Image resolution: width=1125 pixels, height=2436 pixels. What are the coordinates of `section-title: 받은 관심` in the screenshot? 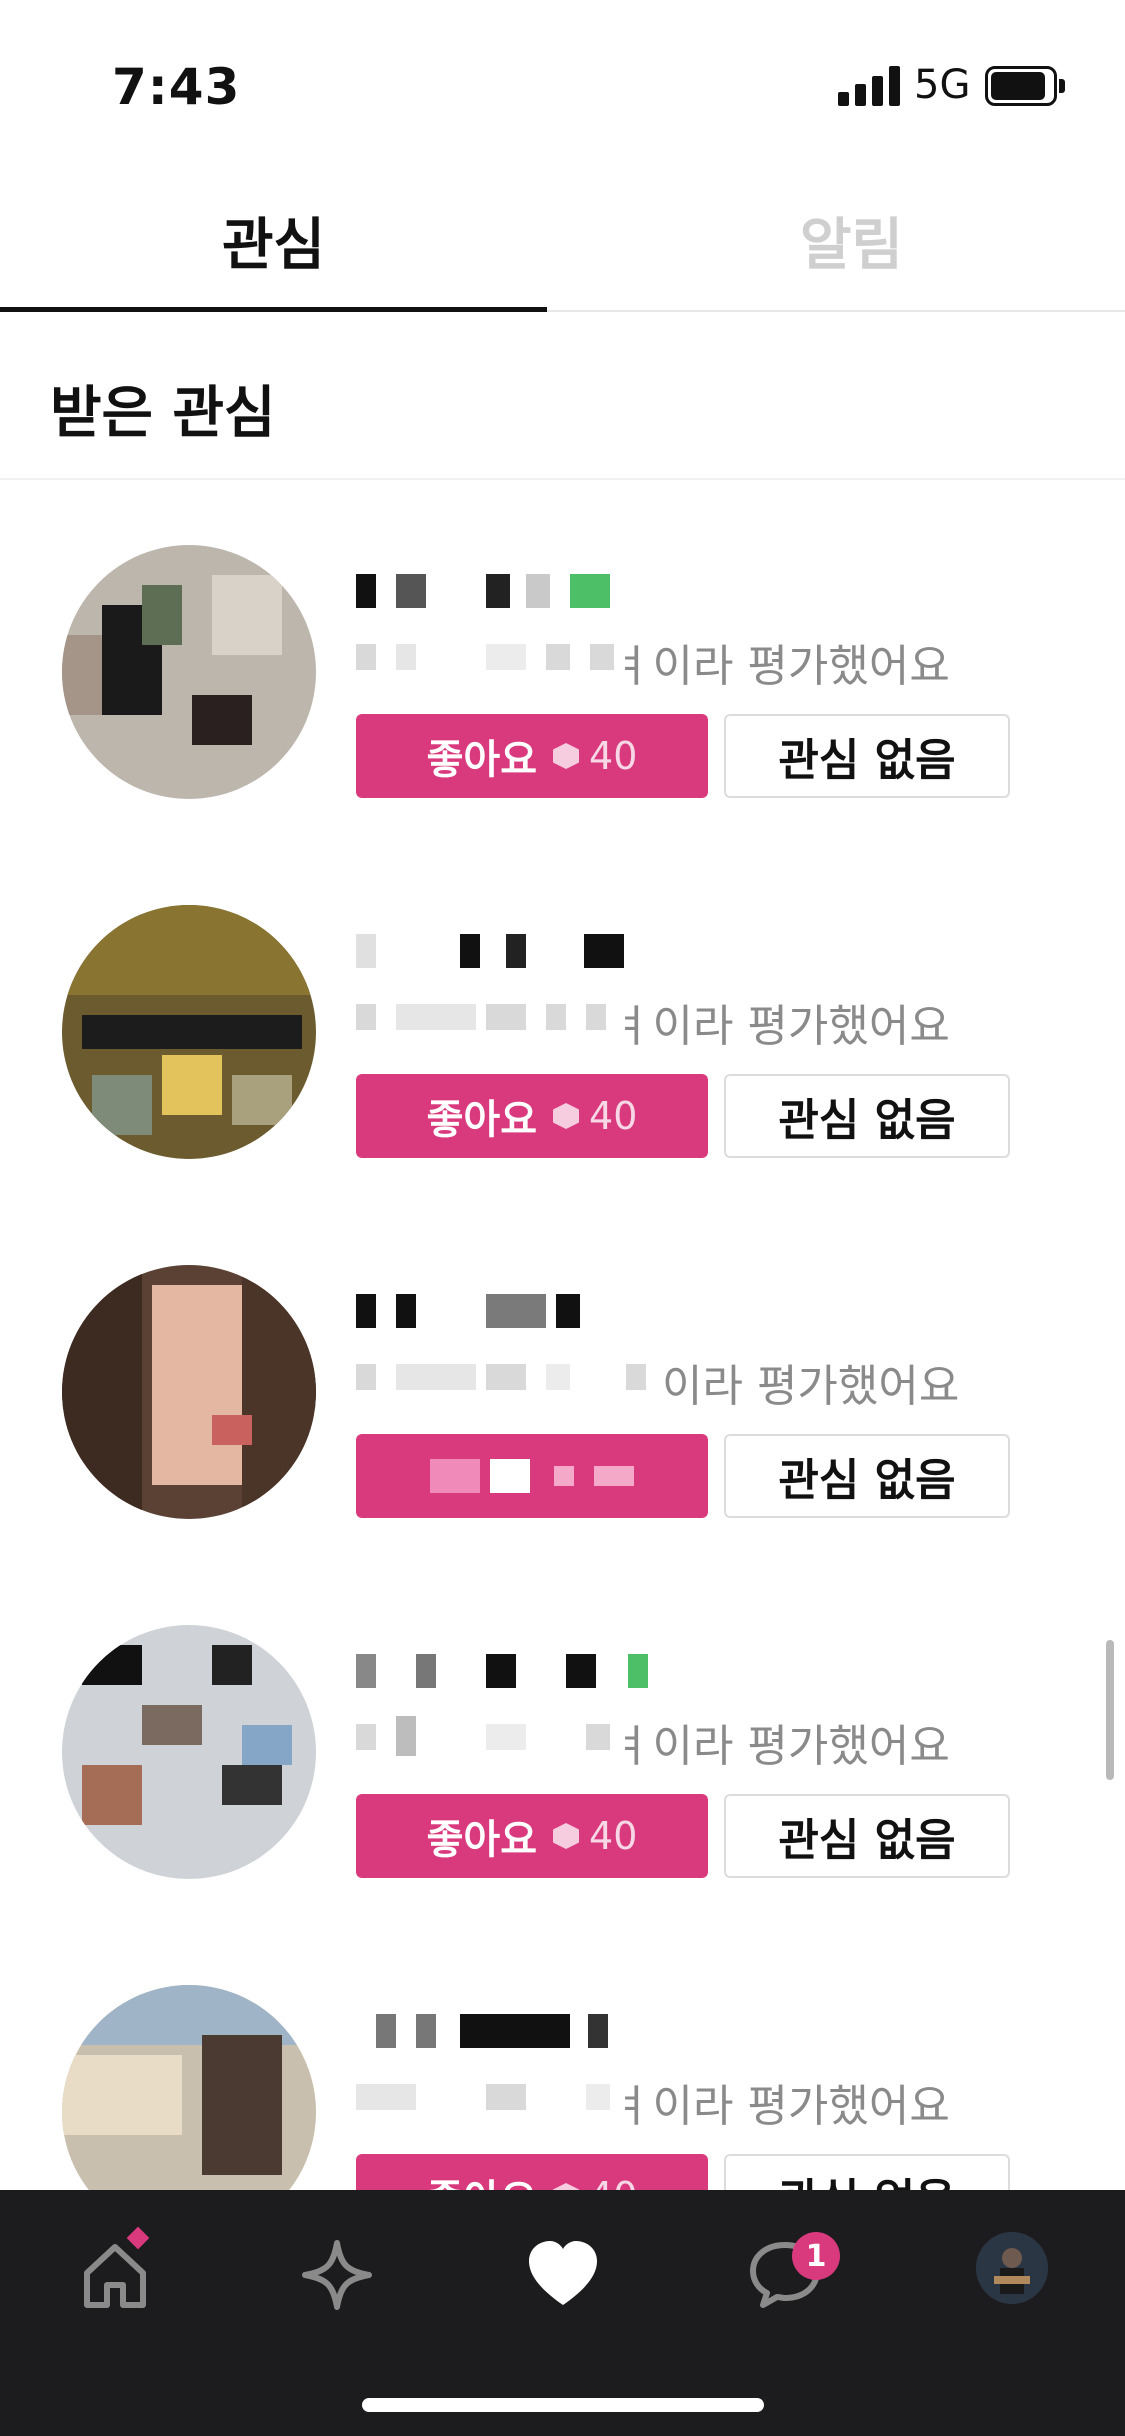 It's located at (163, 413).